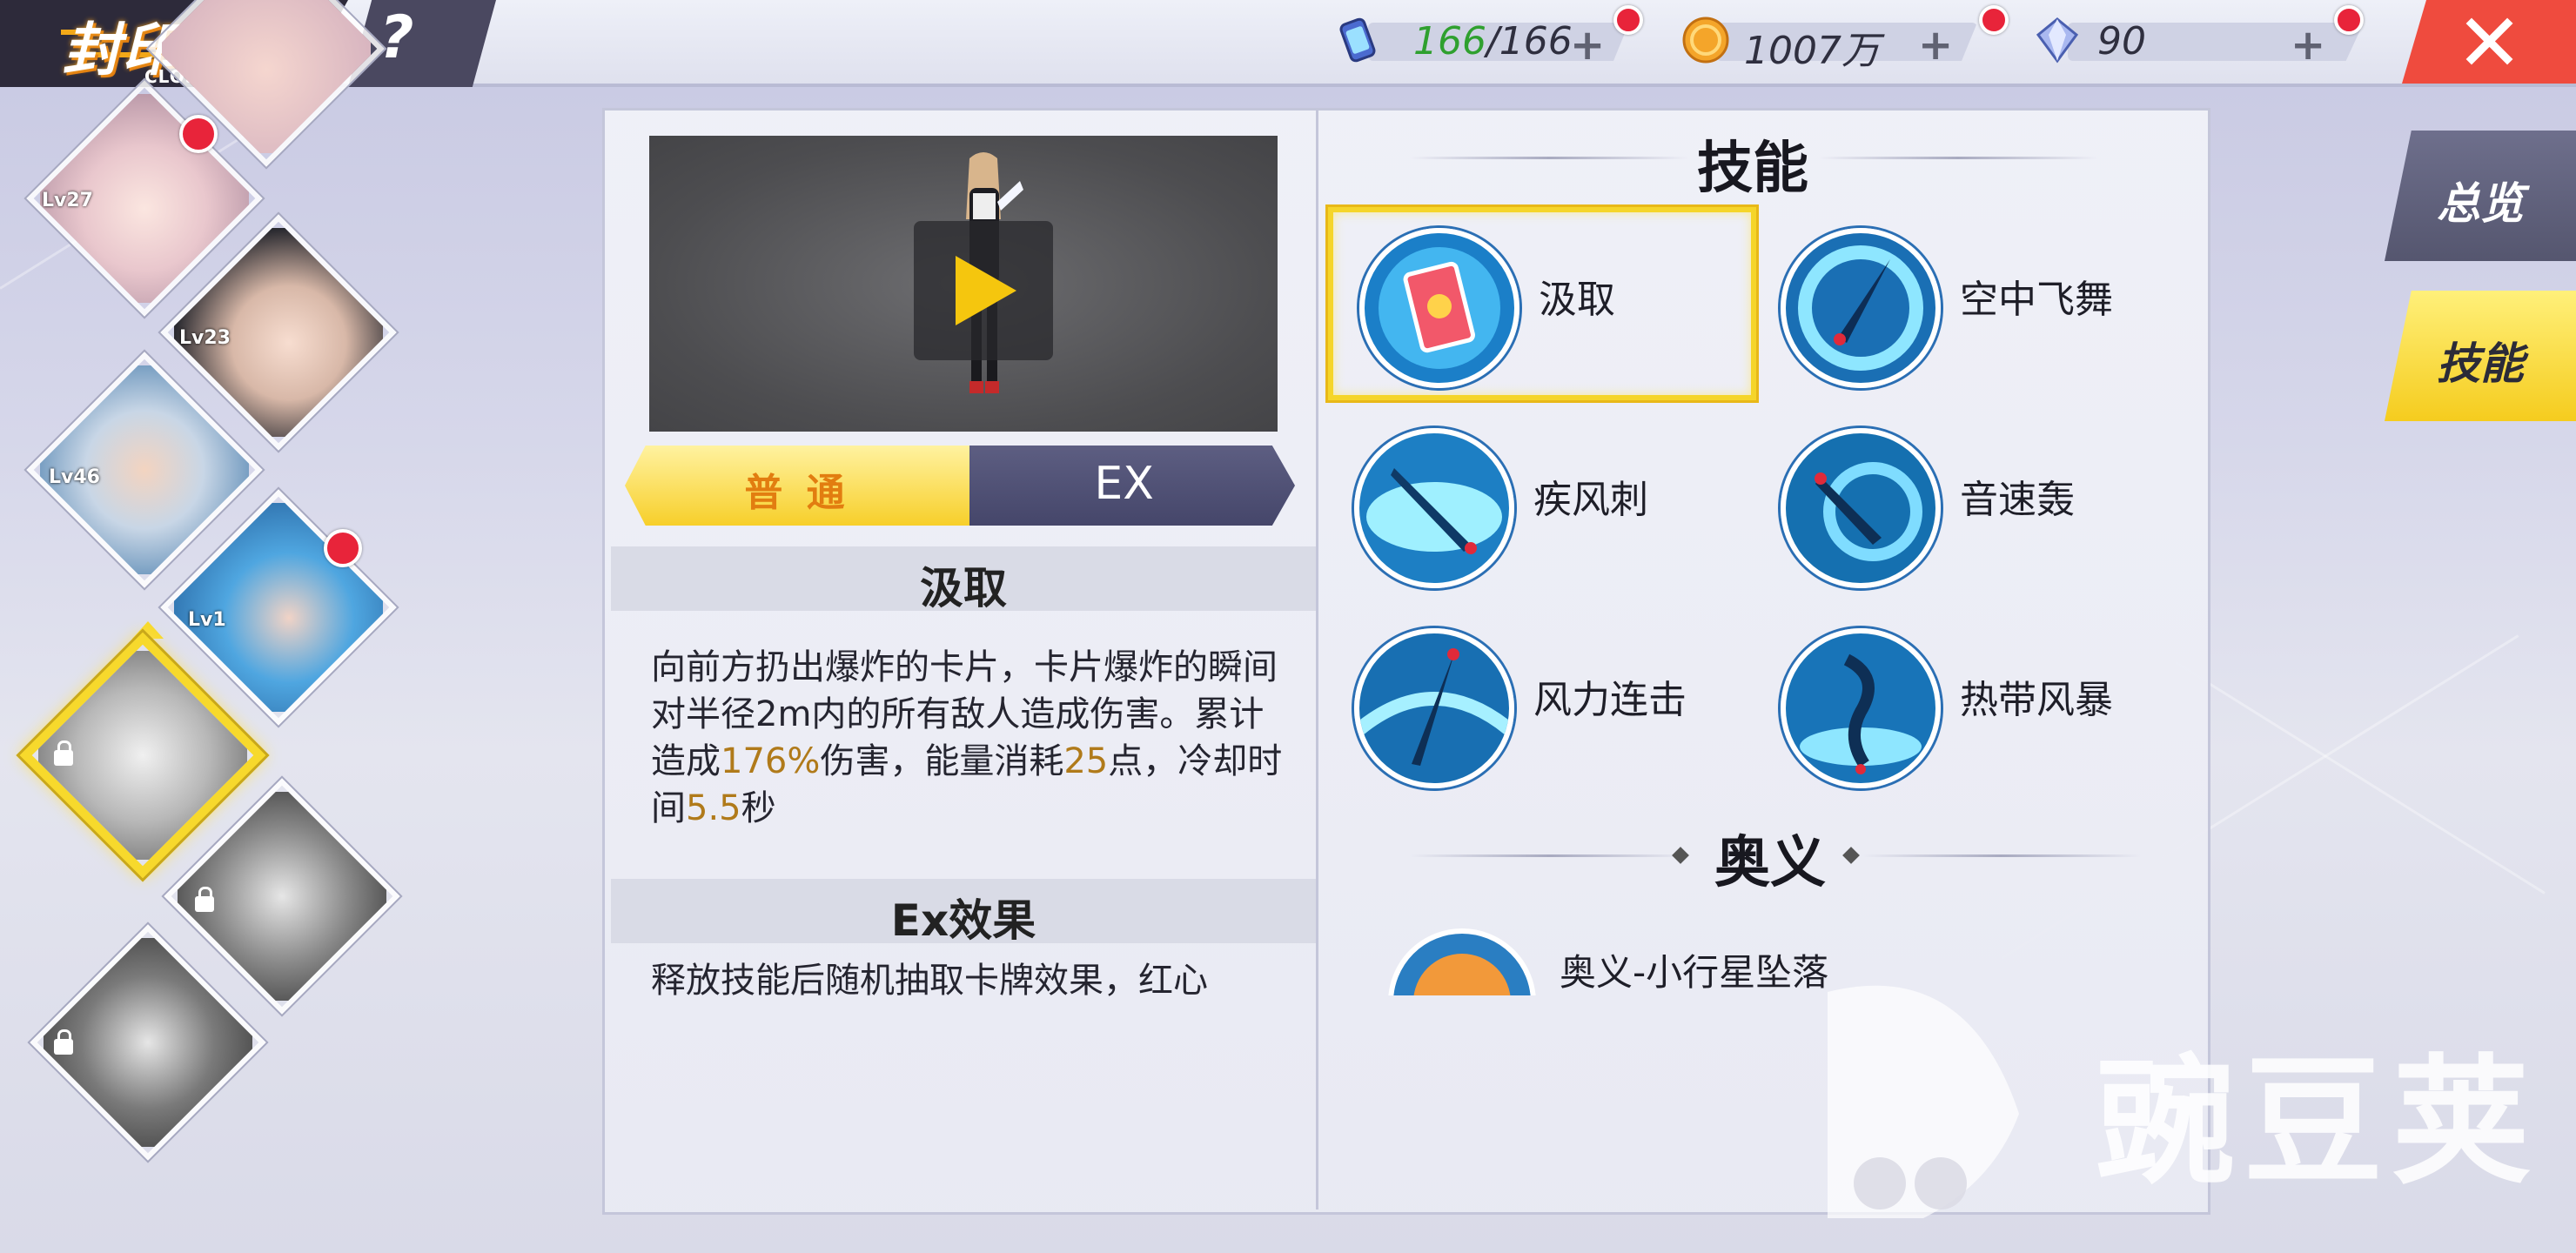 The width and height of the screenshot is (2576, 1253). I want to click on diamond-resource: 90 +, so click(2198, 37).